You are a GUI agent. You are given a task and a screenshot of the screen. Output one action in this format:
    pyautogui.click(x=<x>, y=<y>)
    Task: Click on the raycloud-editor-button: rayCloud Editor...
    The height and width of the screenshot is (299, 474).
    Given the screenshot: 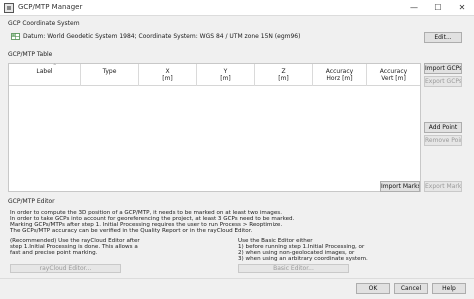 What is the action you would take?
    pyautogui.click(x=65, y=268)
    